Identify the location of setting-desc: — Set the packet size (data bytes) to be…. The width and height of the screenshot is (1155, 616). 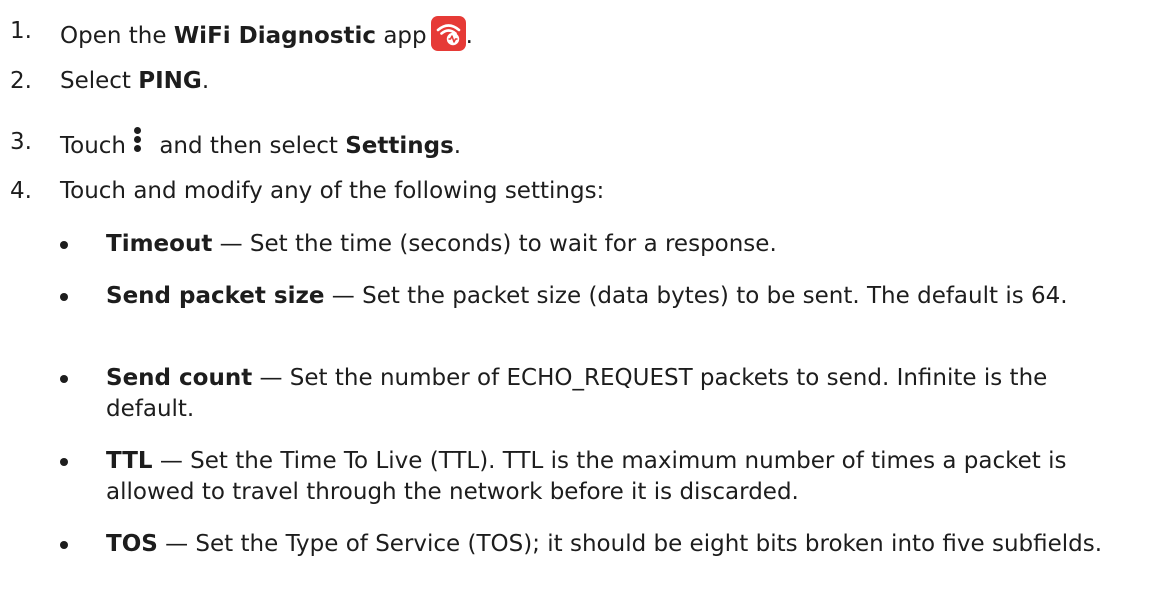
(696, 296).